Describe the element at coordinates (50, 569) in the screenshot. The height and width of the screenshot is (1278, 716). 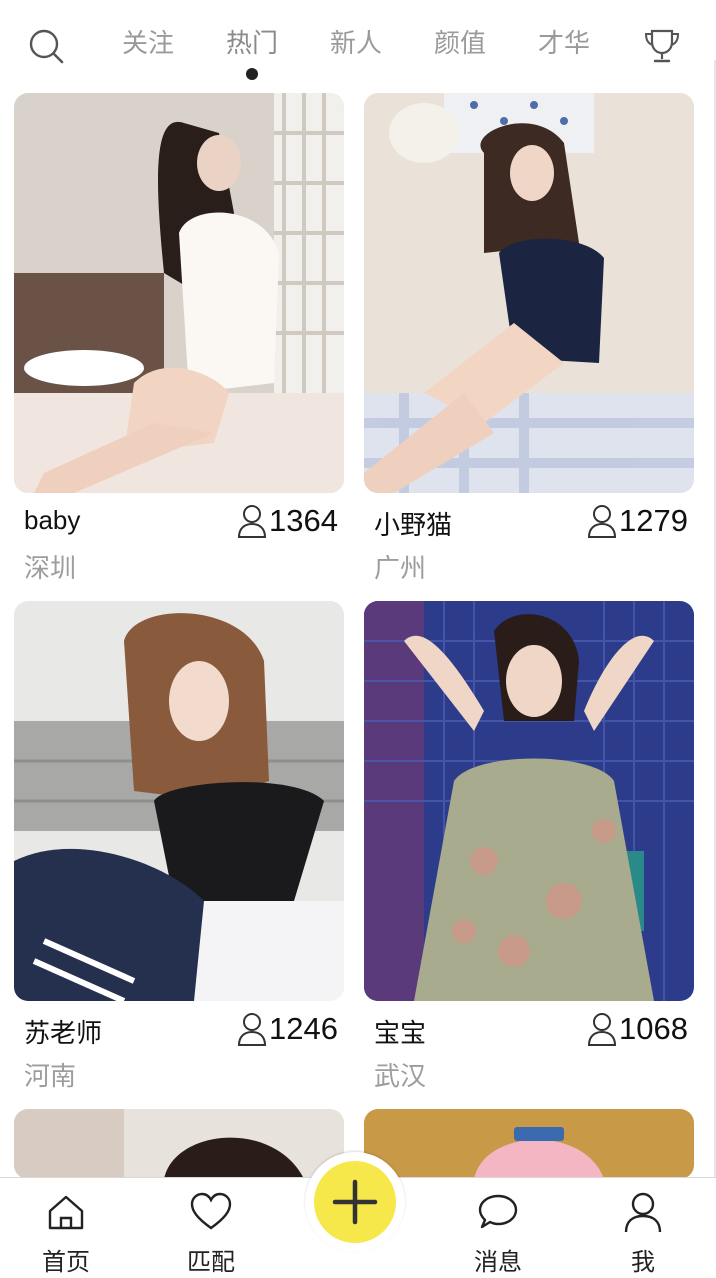
I see `profile-city: 深圳` at that location.